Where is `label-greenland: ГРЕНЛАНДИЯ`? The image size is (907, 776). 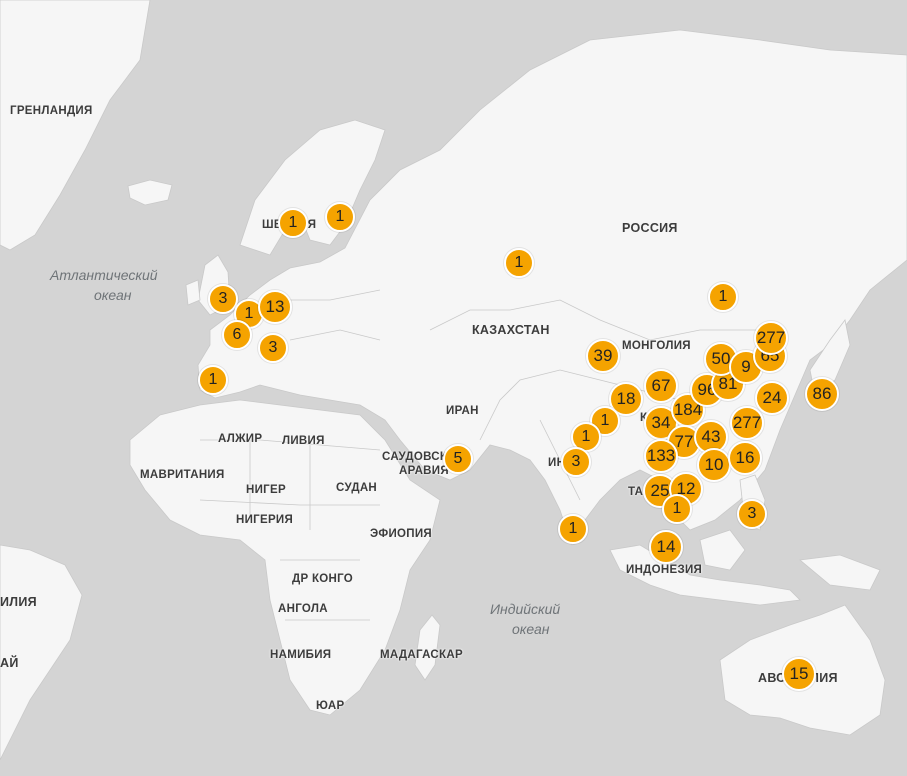 label-greenland: ГРЕНЛАНДИЯ is located at coordinates (51, 111).